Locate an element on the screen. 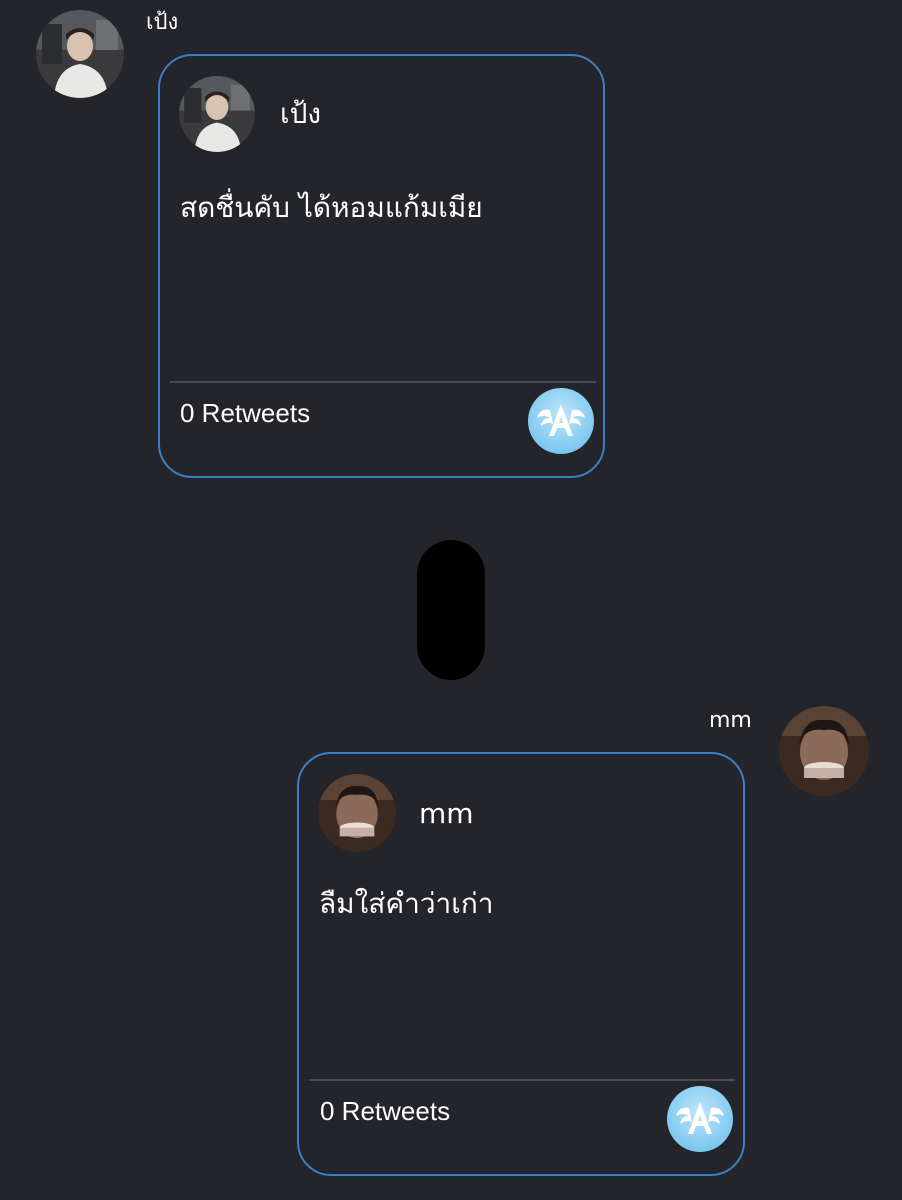 This screenshot has width=902, height=1200. sender-name: mm is located at coordinates (730, 720).